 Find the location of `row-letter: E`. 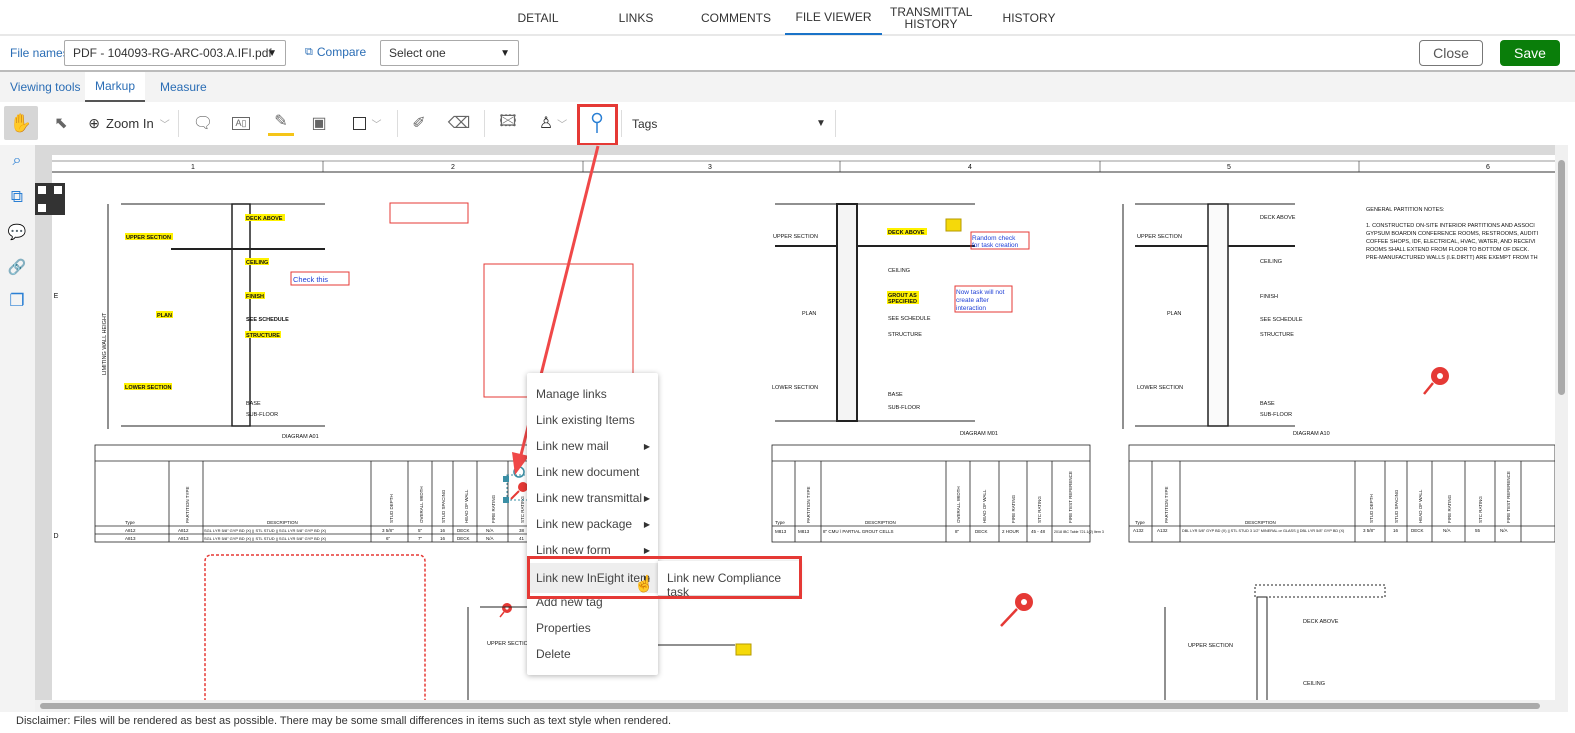

row-letter: E is located at coordinates (56, 296).